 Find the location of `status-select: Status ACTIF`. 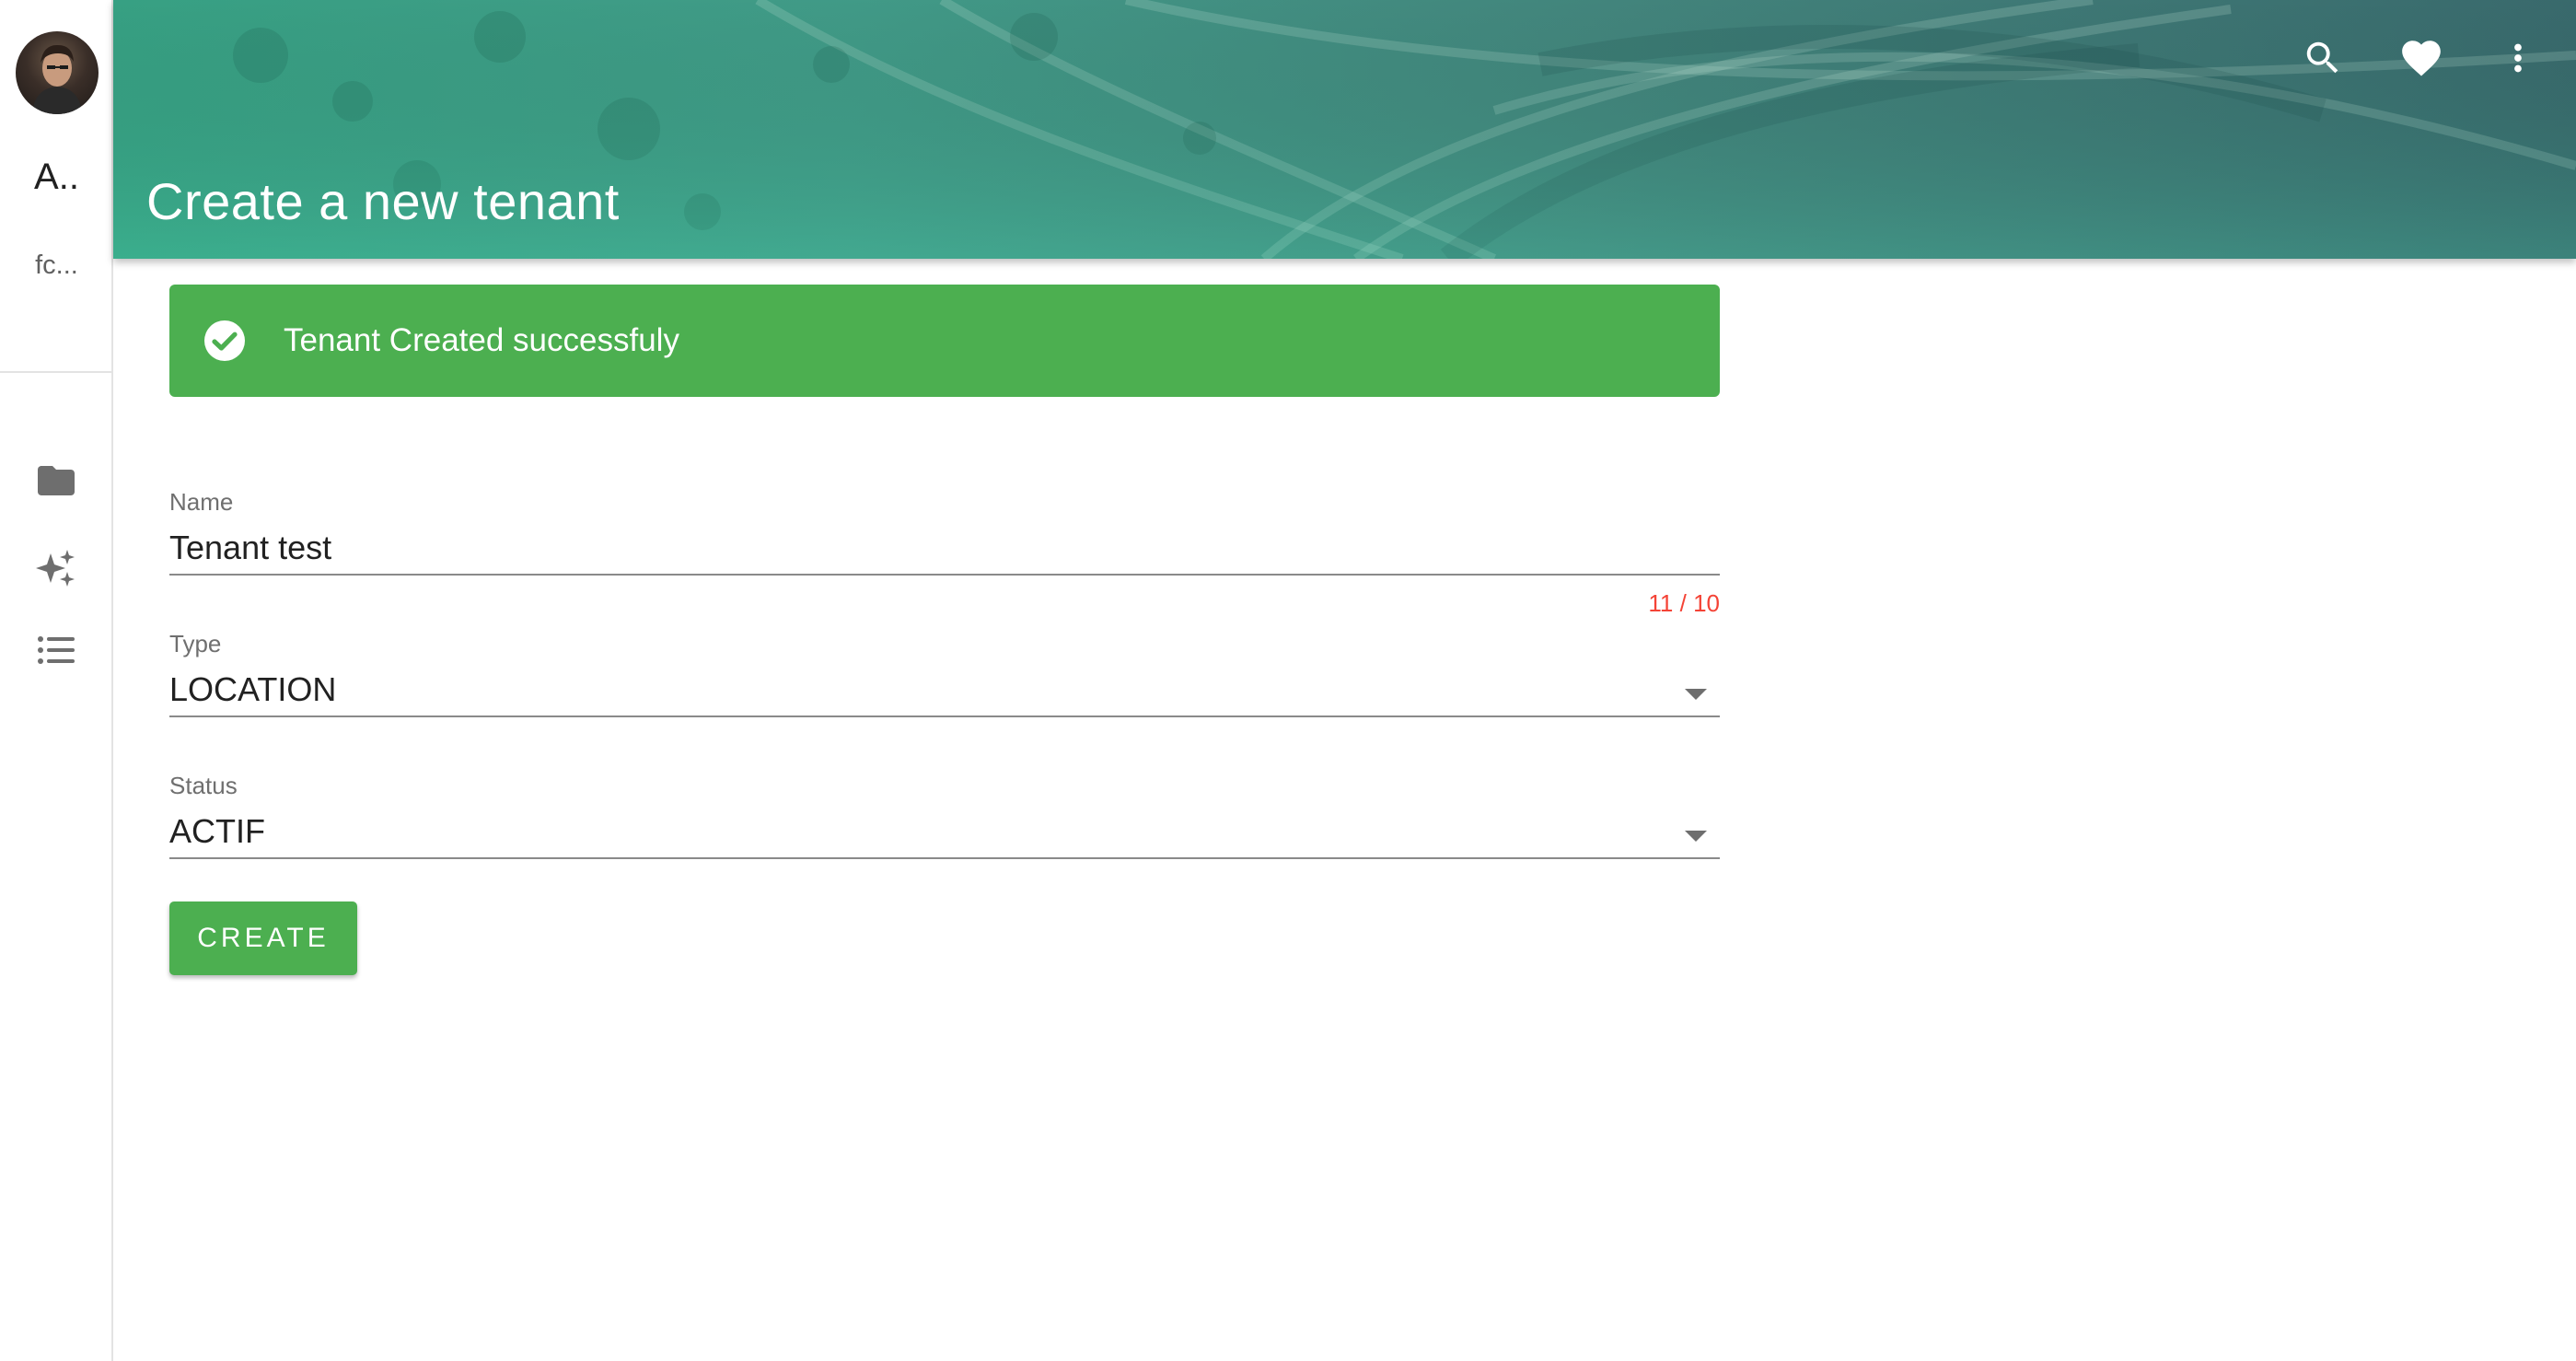

status-select: Status ACTIF is located at coordinates (944, 815).